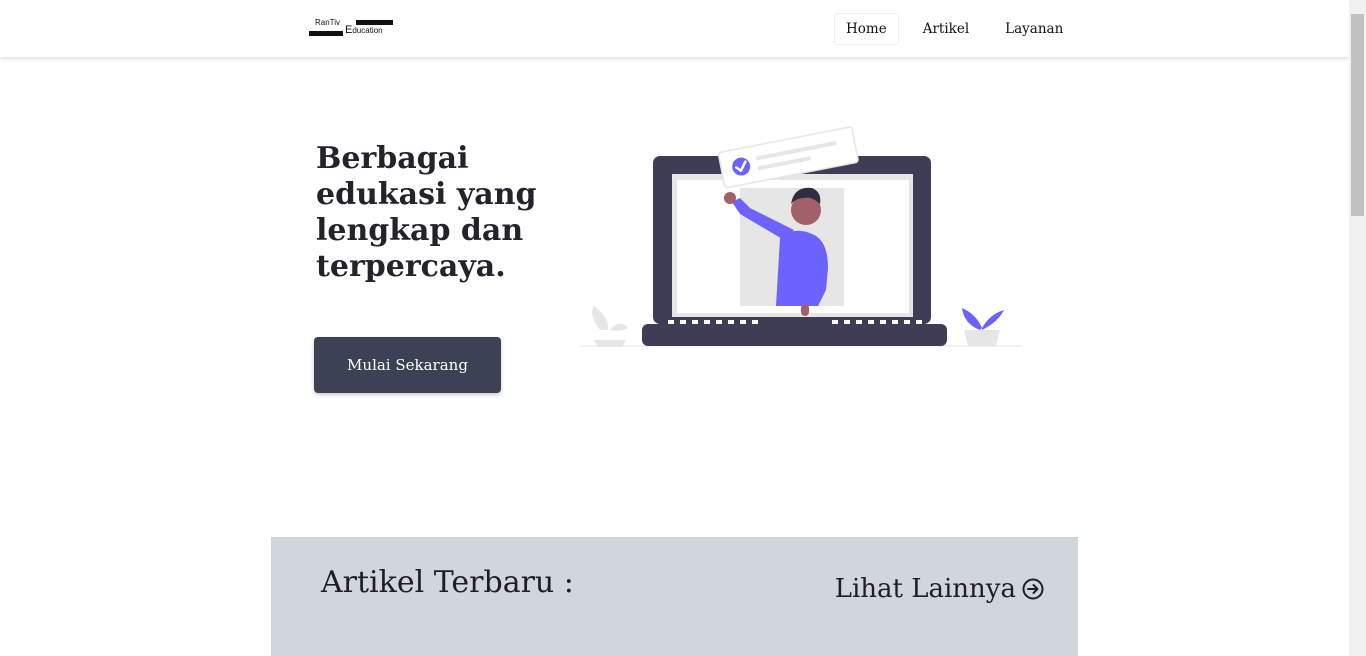  I want to click on logo-text-top: RanTiv, so click(328, 22).